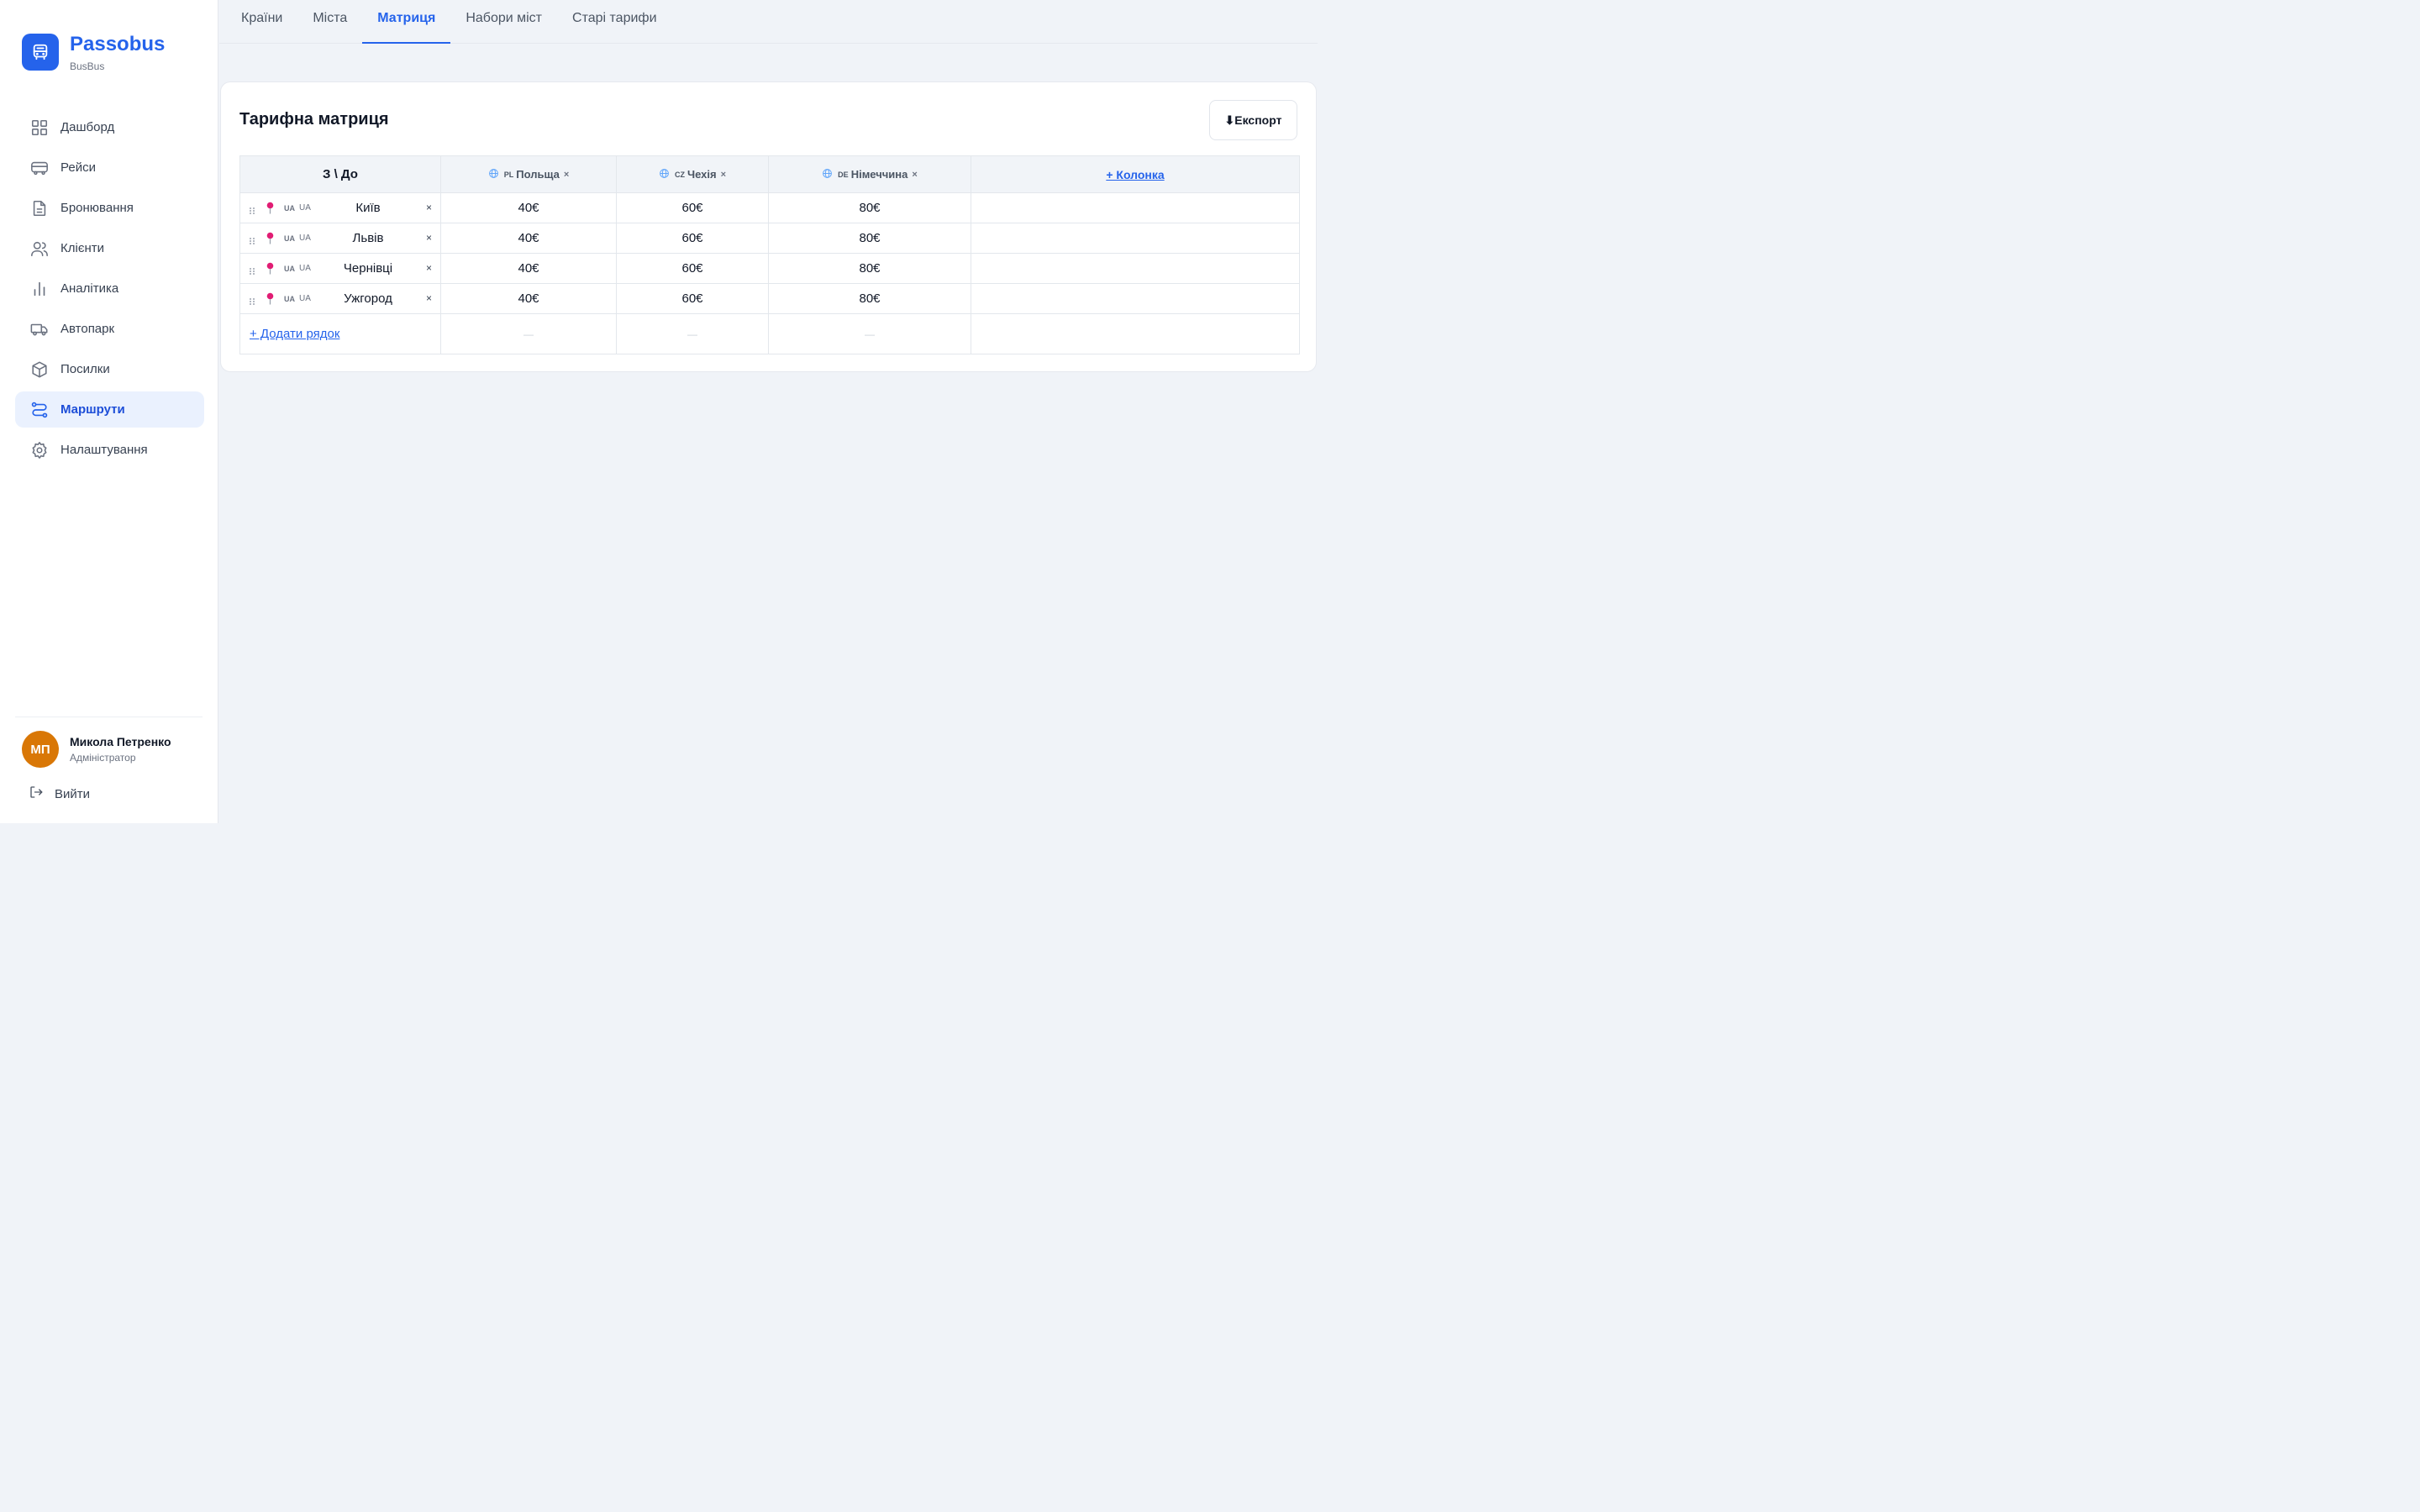 The image size is (2420, 1512). I want to click on sidebar-item-dashboard: Дашборд, so click(109, 127).